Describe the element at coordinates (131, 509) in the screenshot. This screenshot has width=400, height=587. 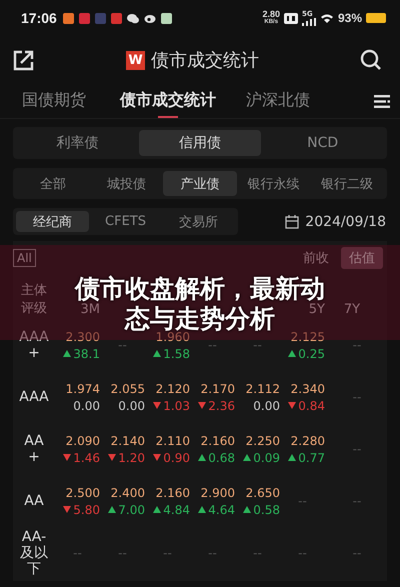
I see `change-value: 7.00` at that location.